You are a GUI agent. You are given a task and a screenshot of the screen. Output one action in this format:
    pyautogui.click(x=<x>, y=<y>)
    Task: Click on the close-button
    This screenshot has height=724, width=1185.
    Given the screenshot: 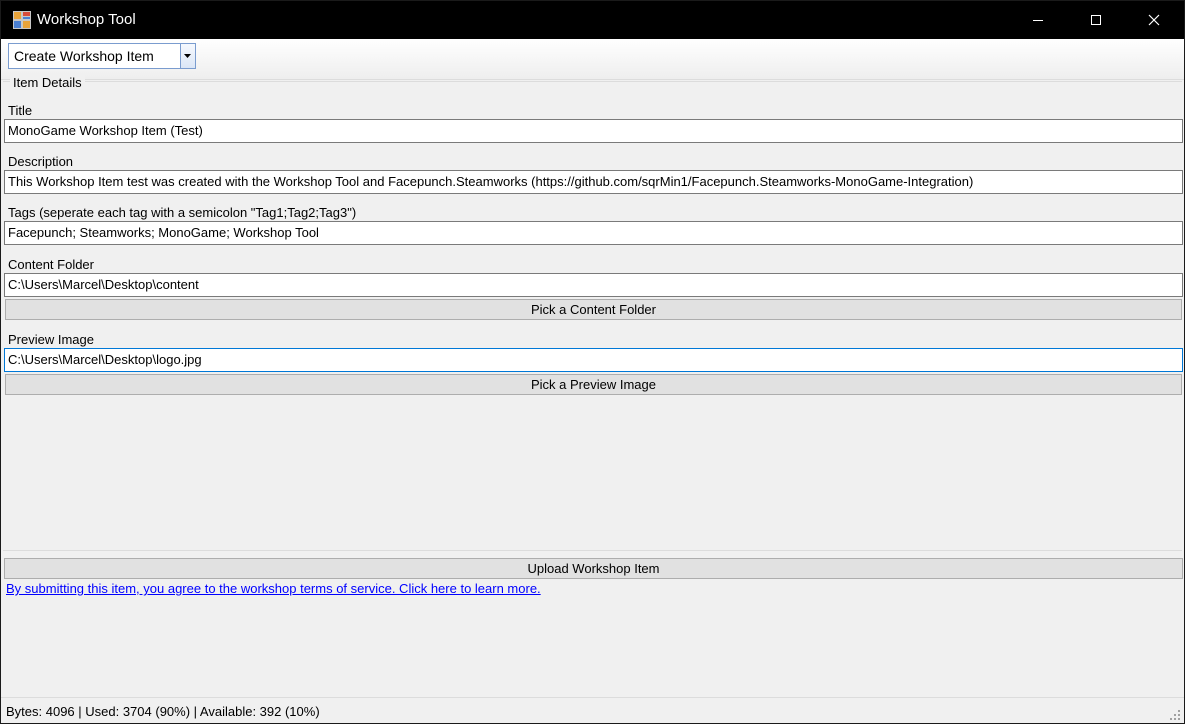 What is the action you would take?
    pyautogui.click(x=1154, y=20)
    